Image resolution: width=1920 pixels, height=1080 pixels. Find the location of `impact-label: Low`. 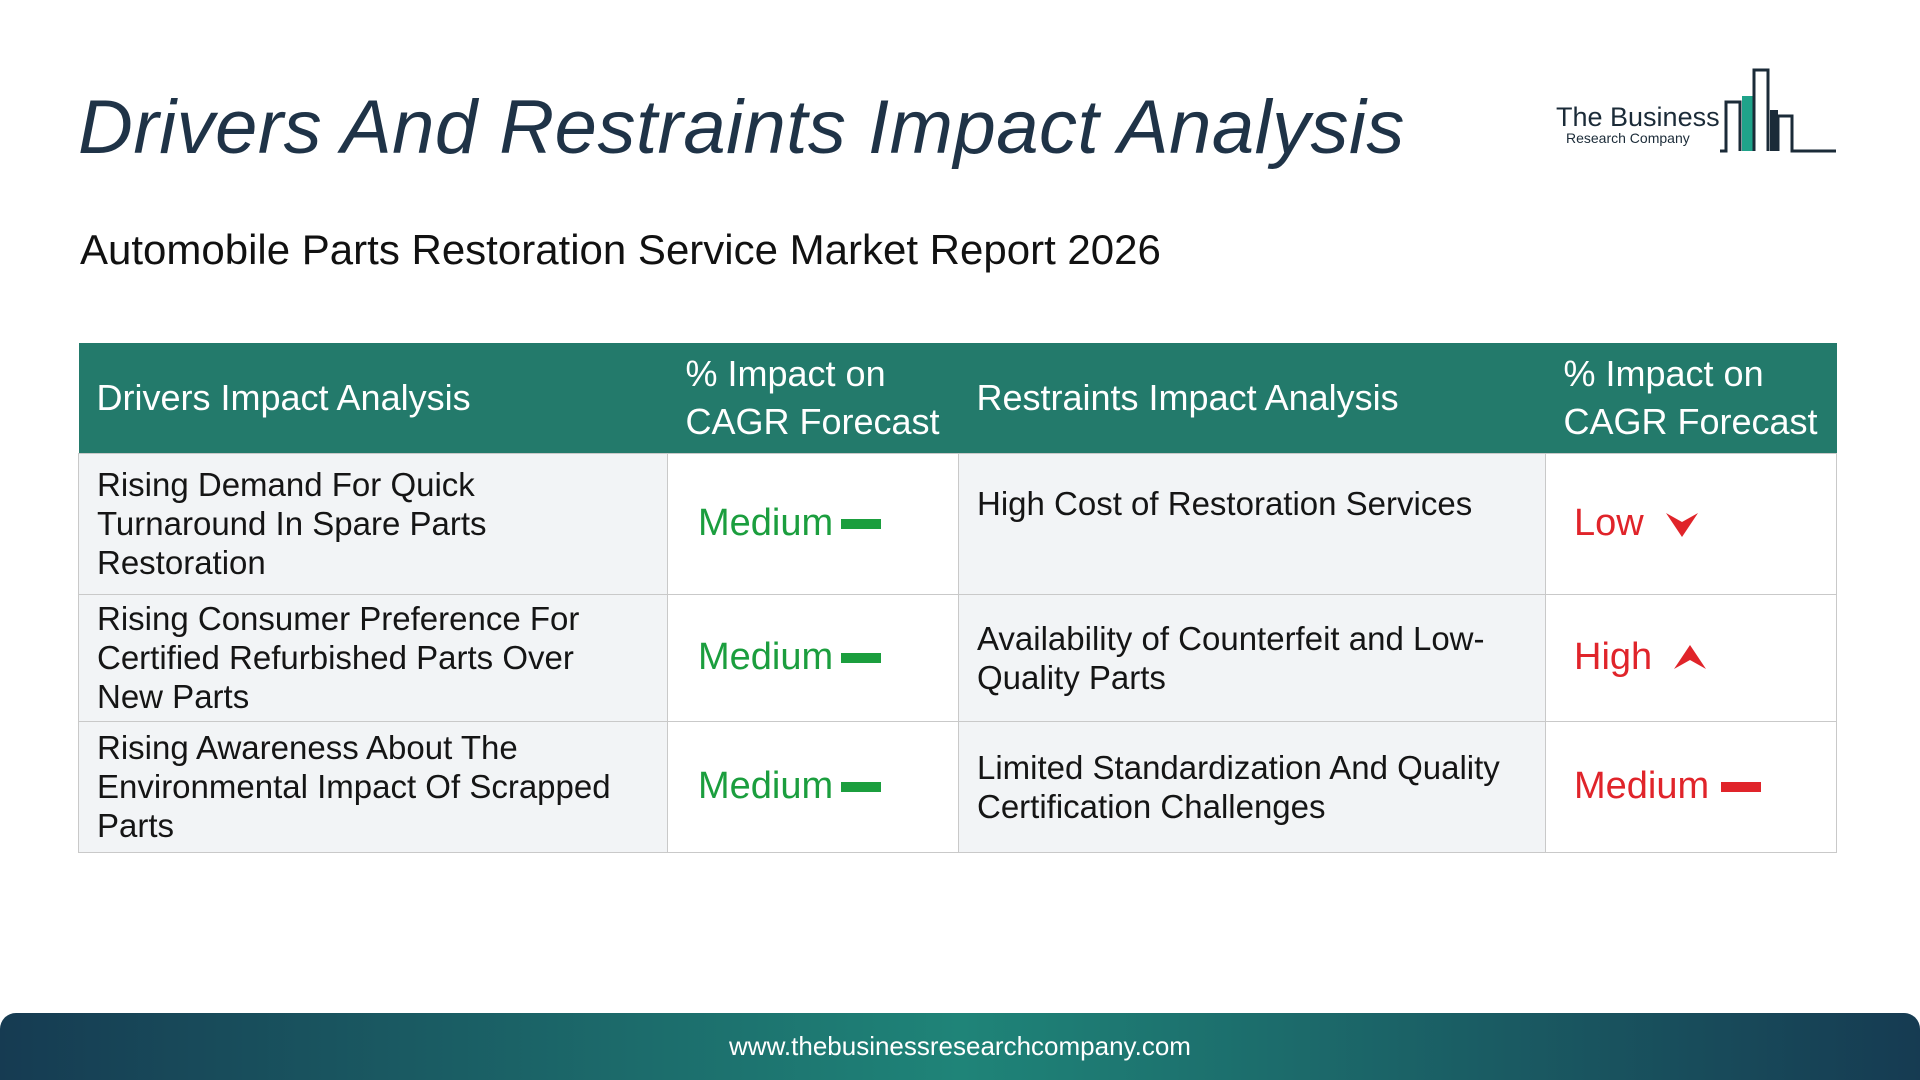

impact-label: Low is located at coordinates (1609, 523).